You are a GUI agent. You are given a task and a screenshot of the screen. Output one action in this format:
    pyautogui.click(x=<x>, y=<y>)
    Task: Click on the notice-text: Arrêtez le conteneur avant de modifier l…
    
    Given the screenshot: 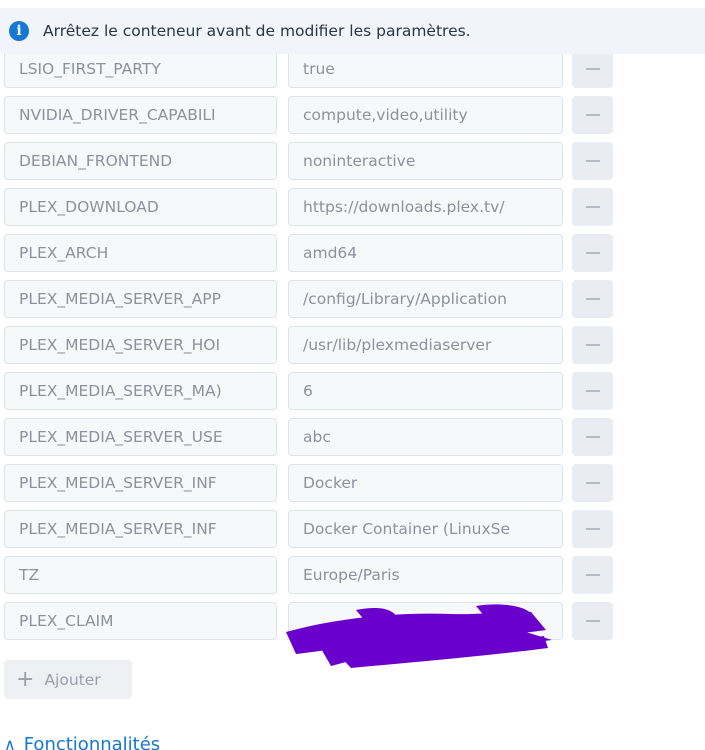 What is the action you would take?
    pyautogui.click(x=257, y=31)
    